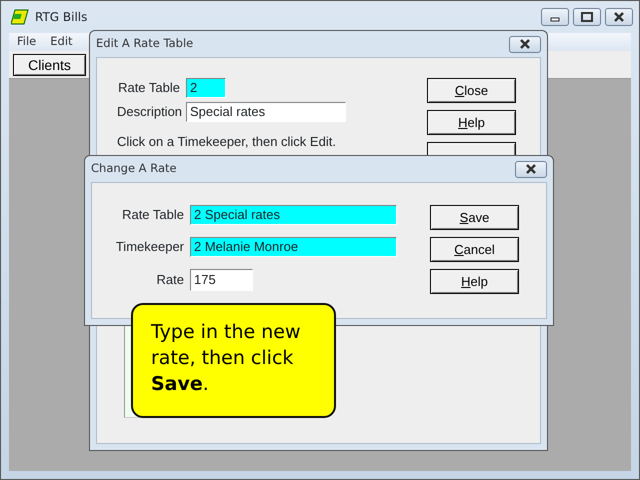 This screenshot has width=640, height=480. I want to click on maximize-button, so click(587, 17).